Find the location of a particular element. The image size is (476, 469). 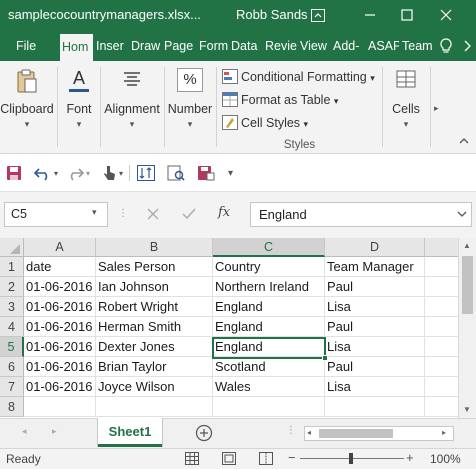

maximize-icon is located at coordinates (407, 15).